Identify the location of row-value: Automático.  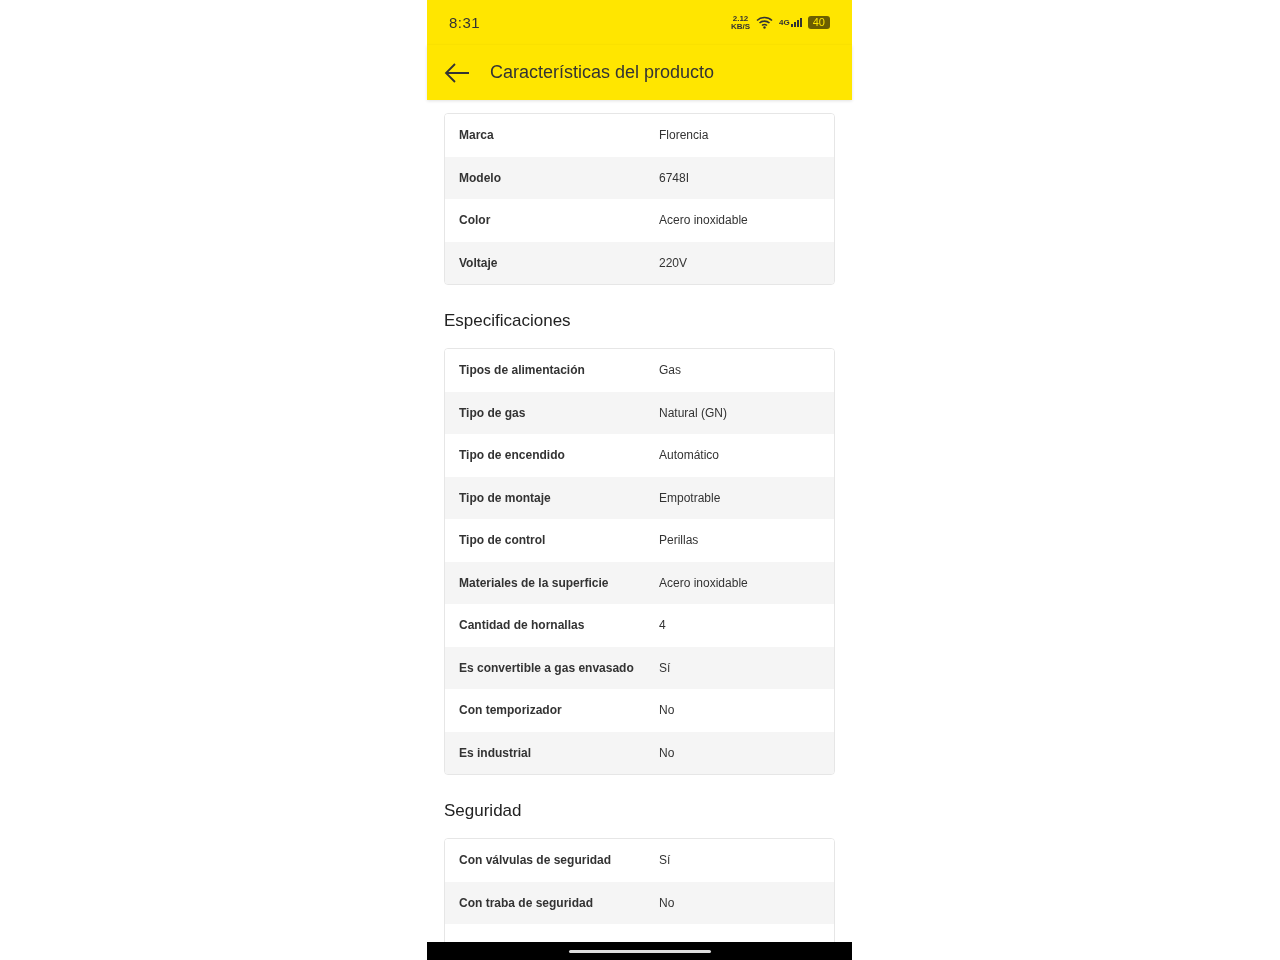
(689, 455).